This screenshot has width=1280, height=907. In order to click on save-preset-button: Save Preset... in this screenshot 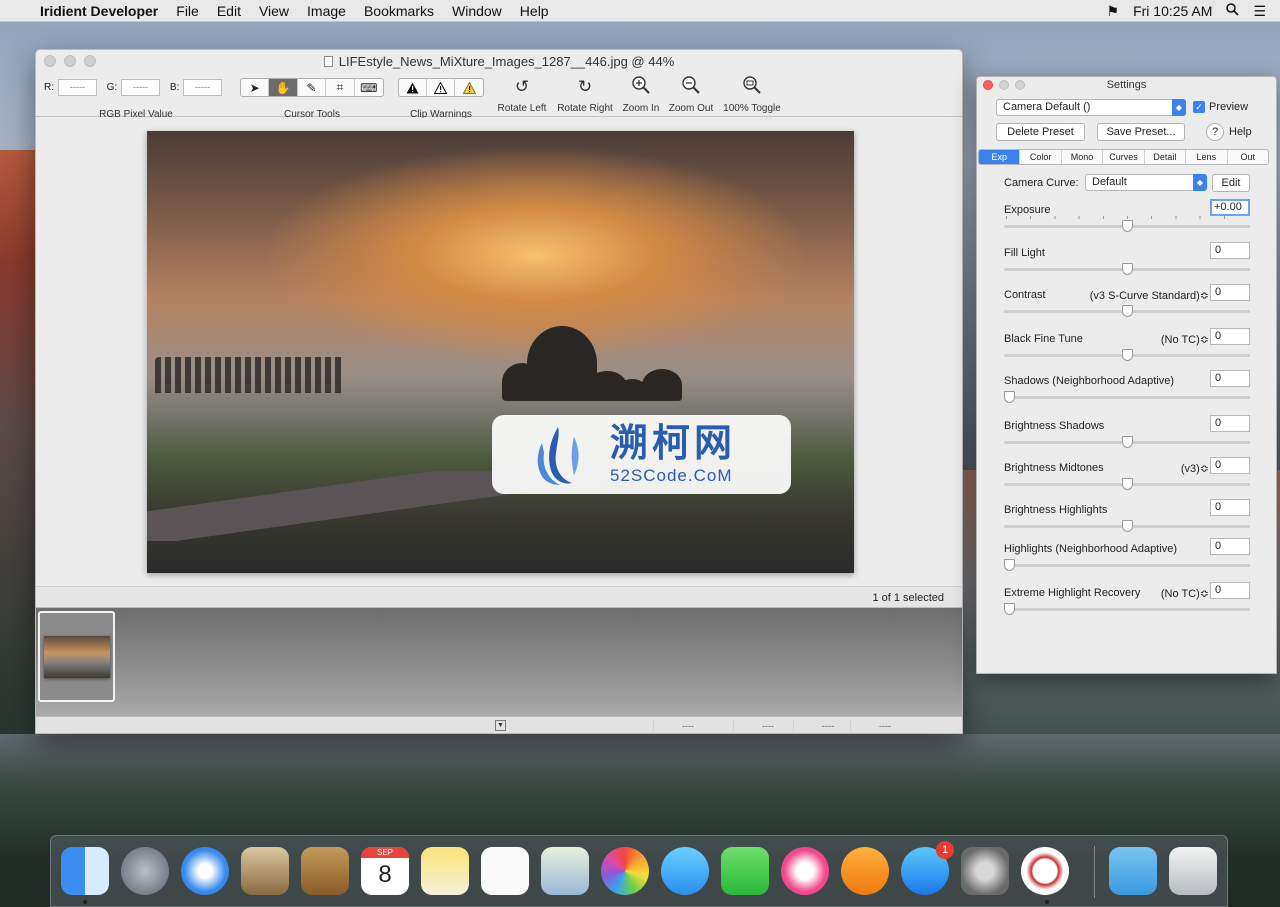, I will do `click(1141, 132)`.